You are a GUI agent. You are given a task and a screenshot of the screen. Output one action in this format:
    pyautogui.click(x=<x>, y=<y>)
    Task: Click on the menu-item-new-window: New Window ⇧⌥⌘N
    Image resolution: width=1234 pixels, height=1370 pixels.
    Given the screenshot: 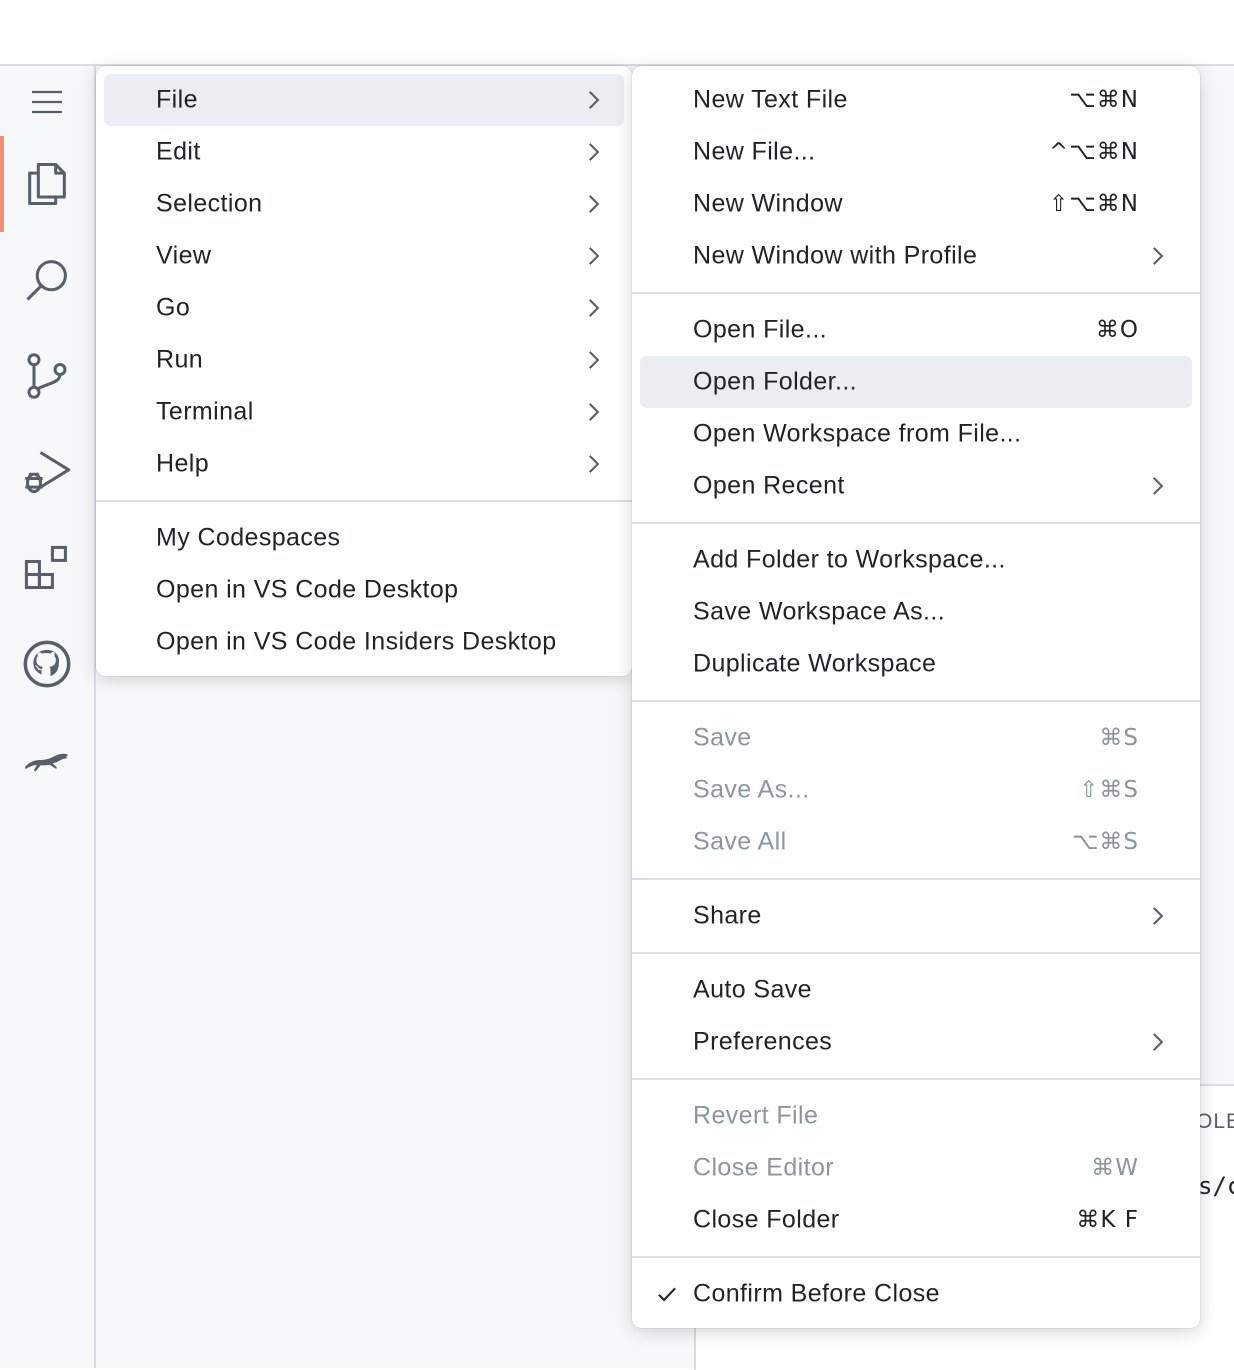 What is the action you would take?
    pyautogui.click(x=916, y=204)
    